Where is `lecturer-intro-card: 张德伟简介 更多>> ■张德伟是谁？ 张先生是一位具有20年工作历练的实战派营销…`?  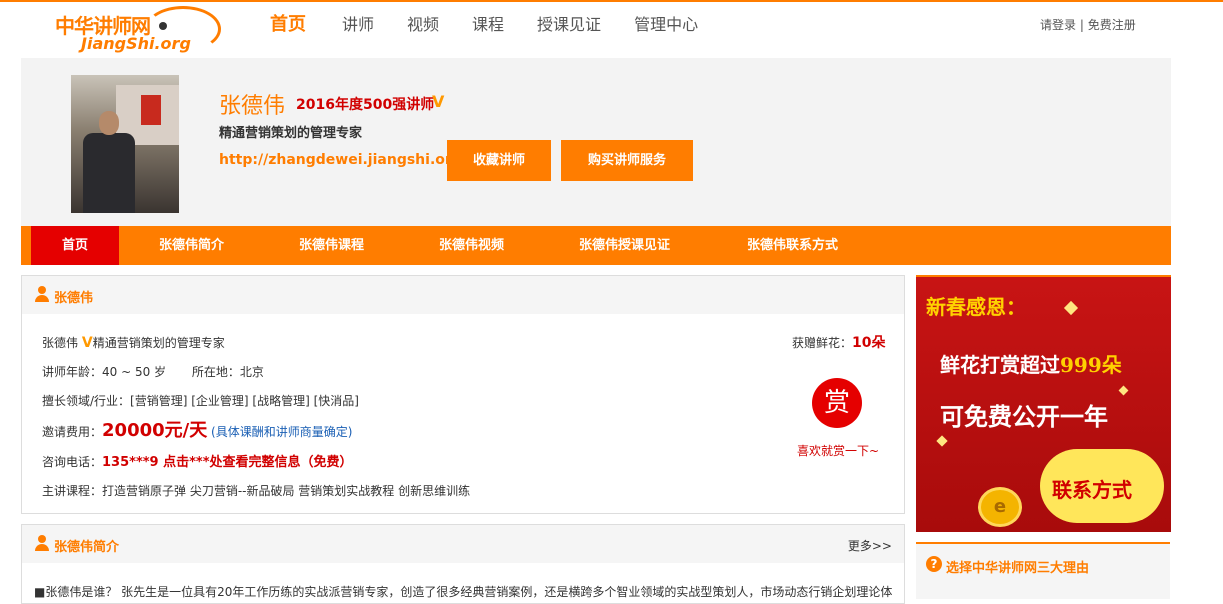
lecturer-intro-card: 张德伟简介 更多>> ■张德伟是谁？ 张先生是一位具有20年工作历练的实战派营销… is located at coordinates (463, 564).